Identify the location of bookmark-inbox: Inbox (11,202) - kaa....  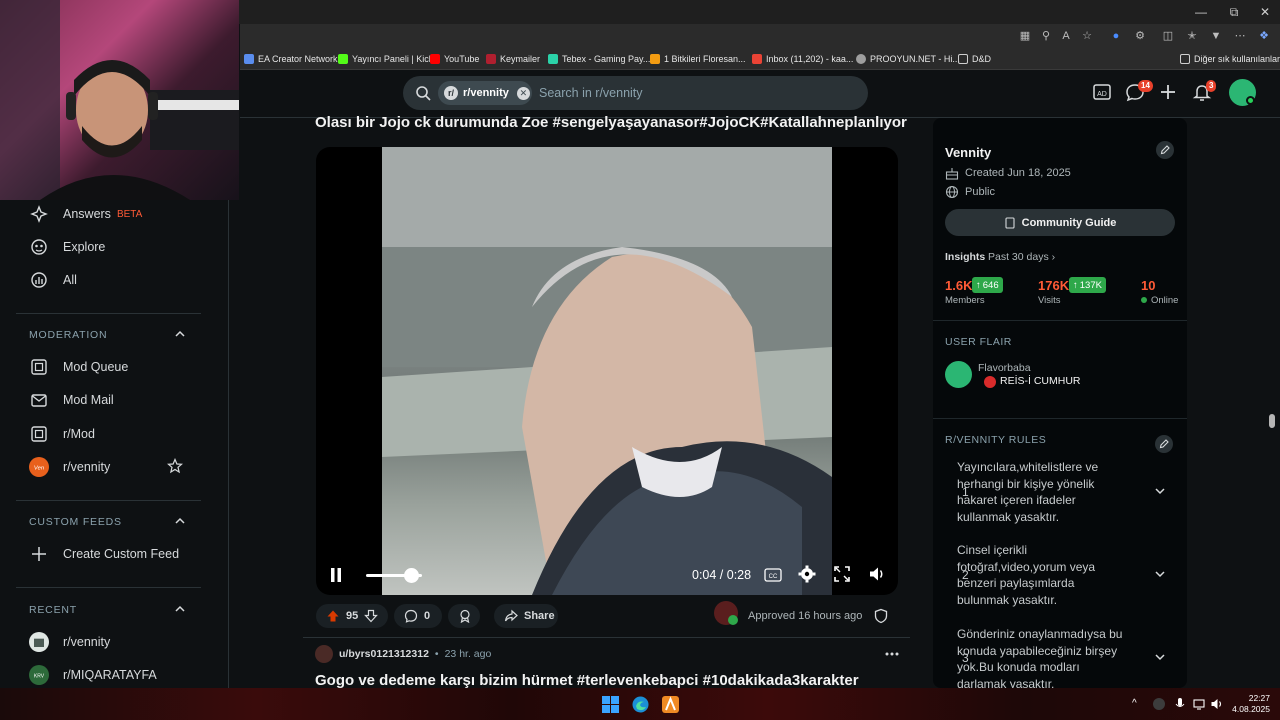
(802, 59).